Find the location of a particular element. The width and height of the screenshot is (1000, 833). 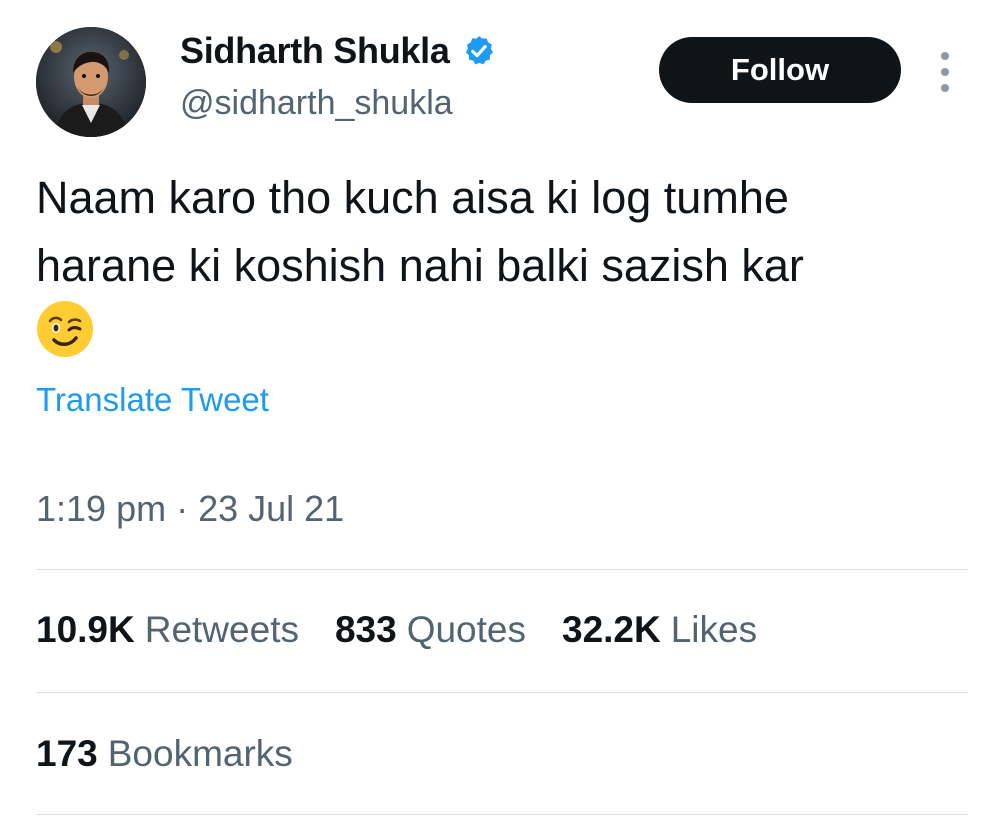

translate-tweet-link: Translate Tweet is located at coordinates (152, 400).